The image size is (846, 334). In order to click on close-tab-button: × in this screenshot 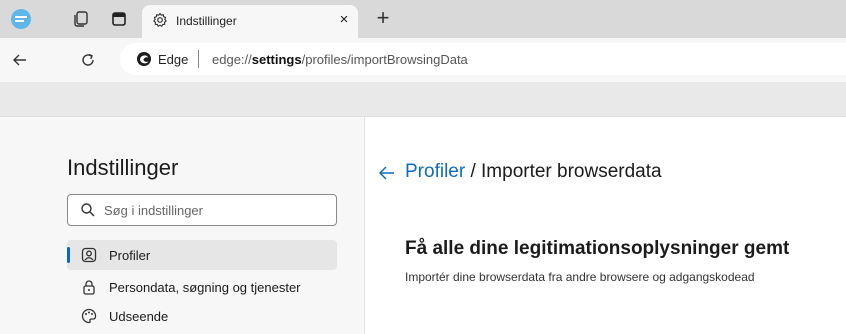, I will do `click(344, 20)`.